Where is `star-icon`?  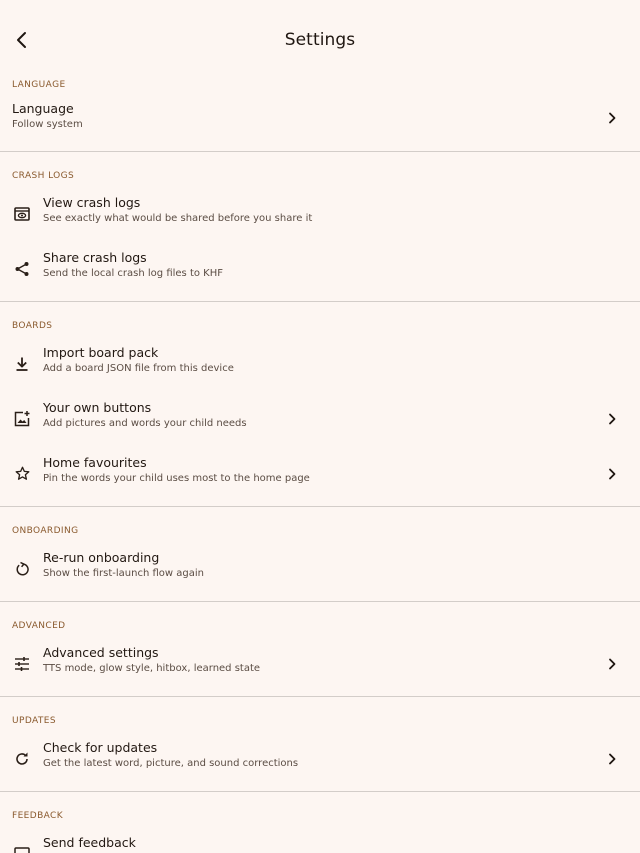
star-icon is located at coordinates (22, 474).